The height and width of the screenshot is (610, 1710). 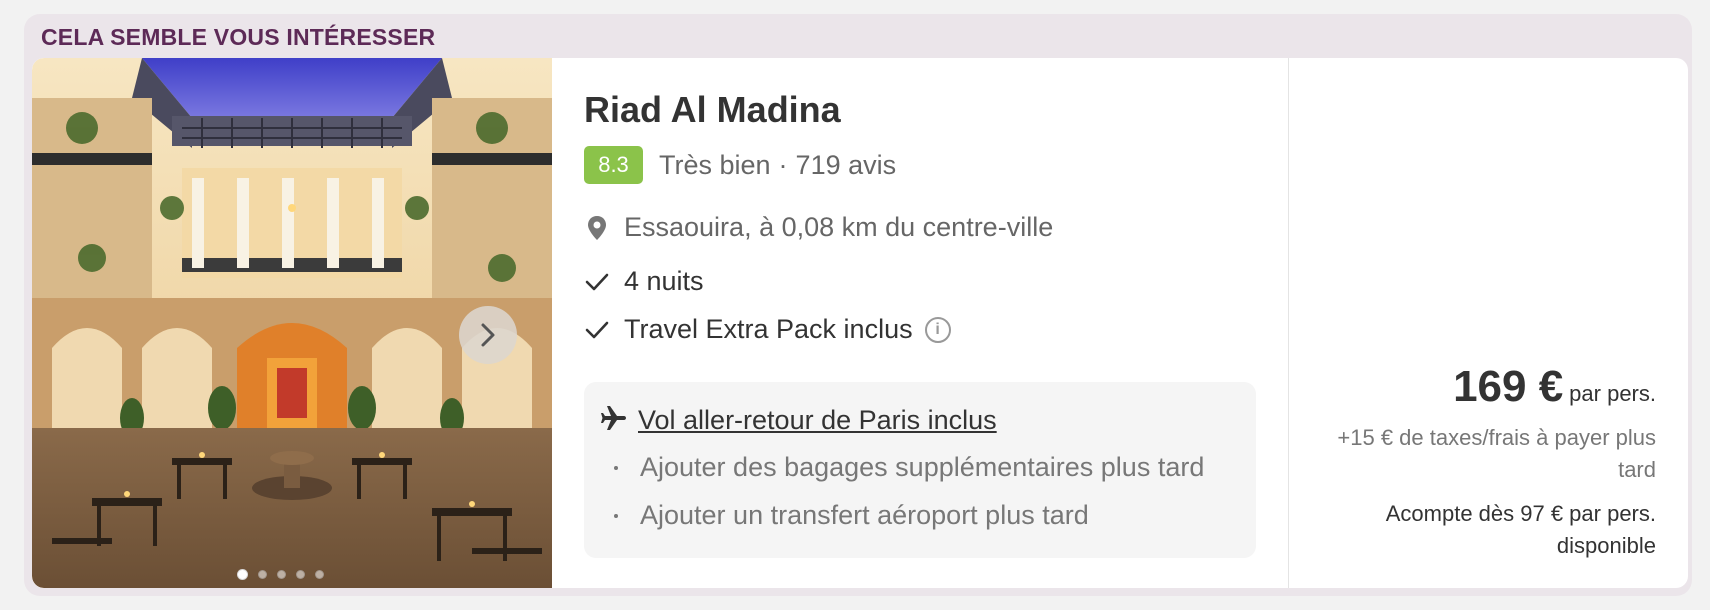 What do you see at coordinates (597, 228) in the screenshot?
I see `map-pin-icon` at bounding box center [597, 228].